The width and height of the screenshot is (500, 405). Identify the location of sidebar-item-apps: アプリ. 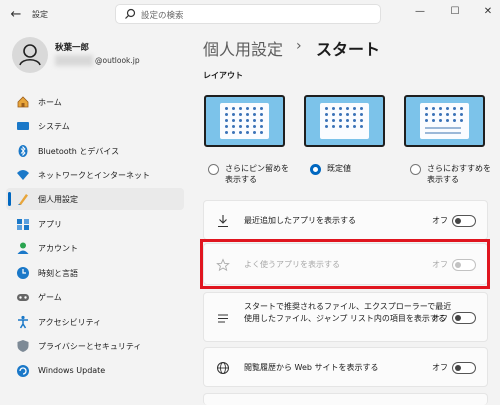
(95, 224).